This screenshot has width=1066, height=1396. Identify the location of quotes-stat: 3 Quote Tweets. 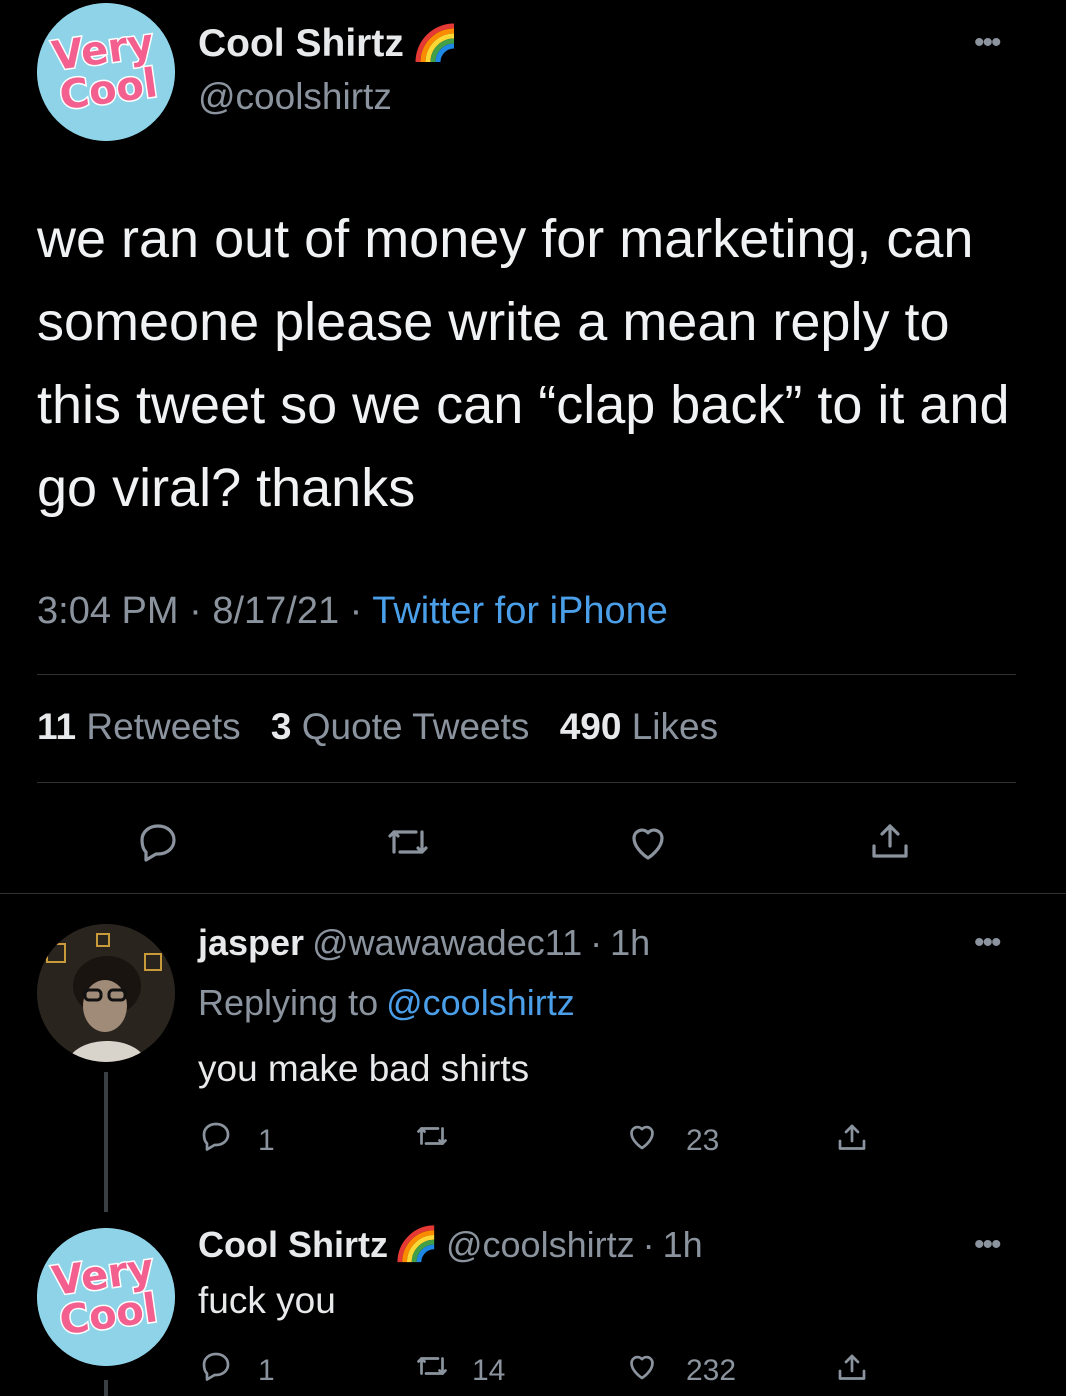
(400, 726).